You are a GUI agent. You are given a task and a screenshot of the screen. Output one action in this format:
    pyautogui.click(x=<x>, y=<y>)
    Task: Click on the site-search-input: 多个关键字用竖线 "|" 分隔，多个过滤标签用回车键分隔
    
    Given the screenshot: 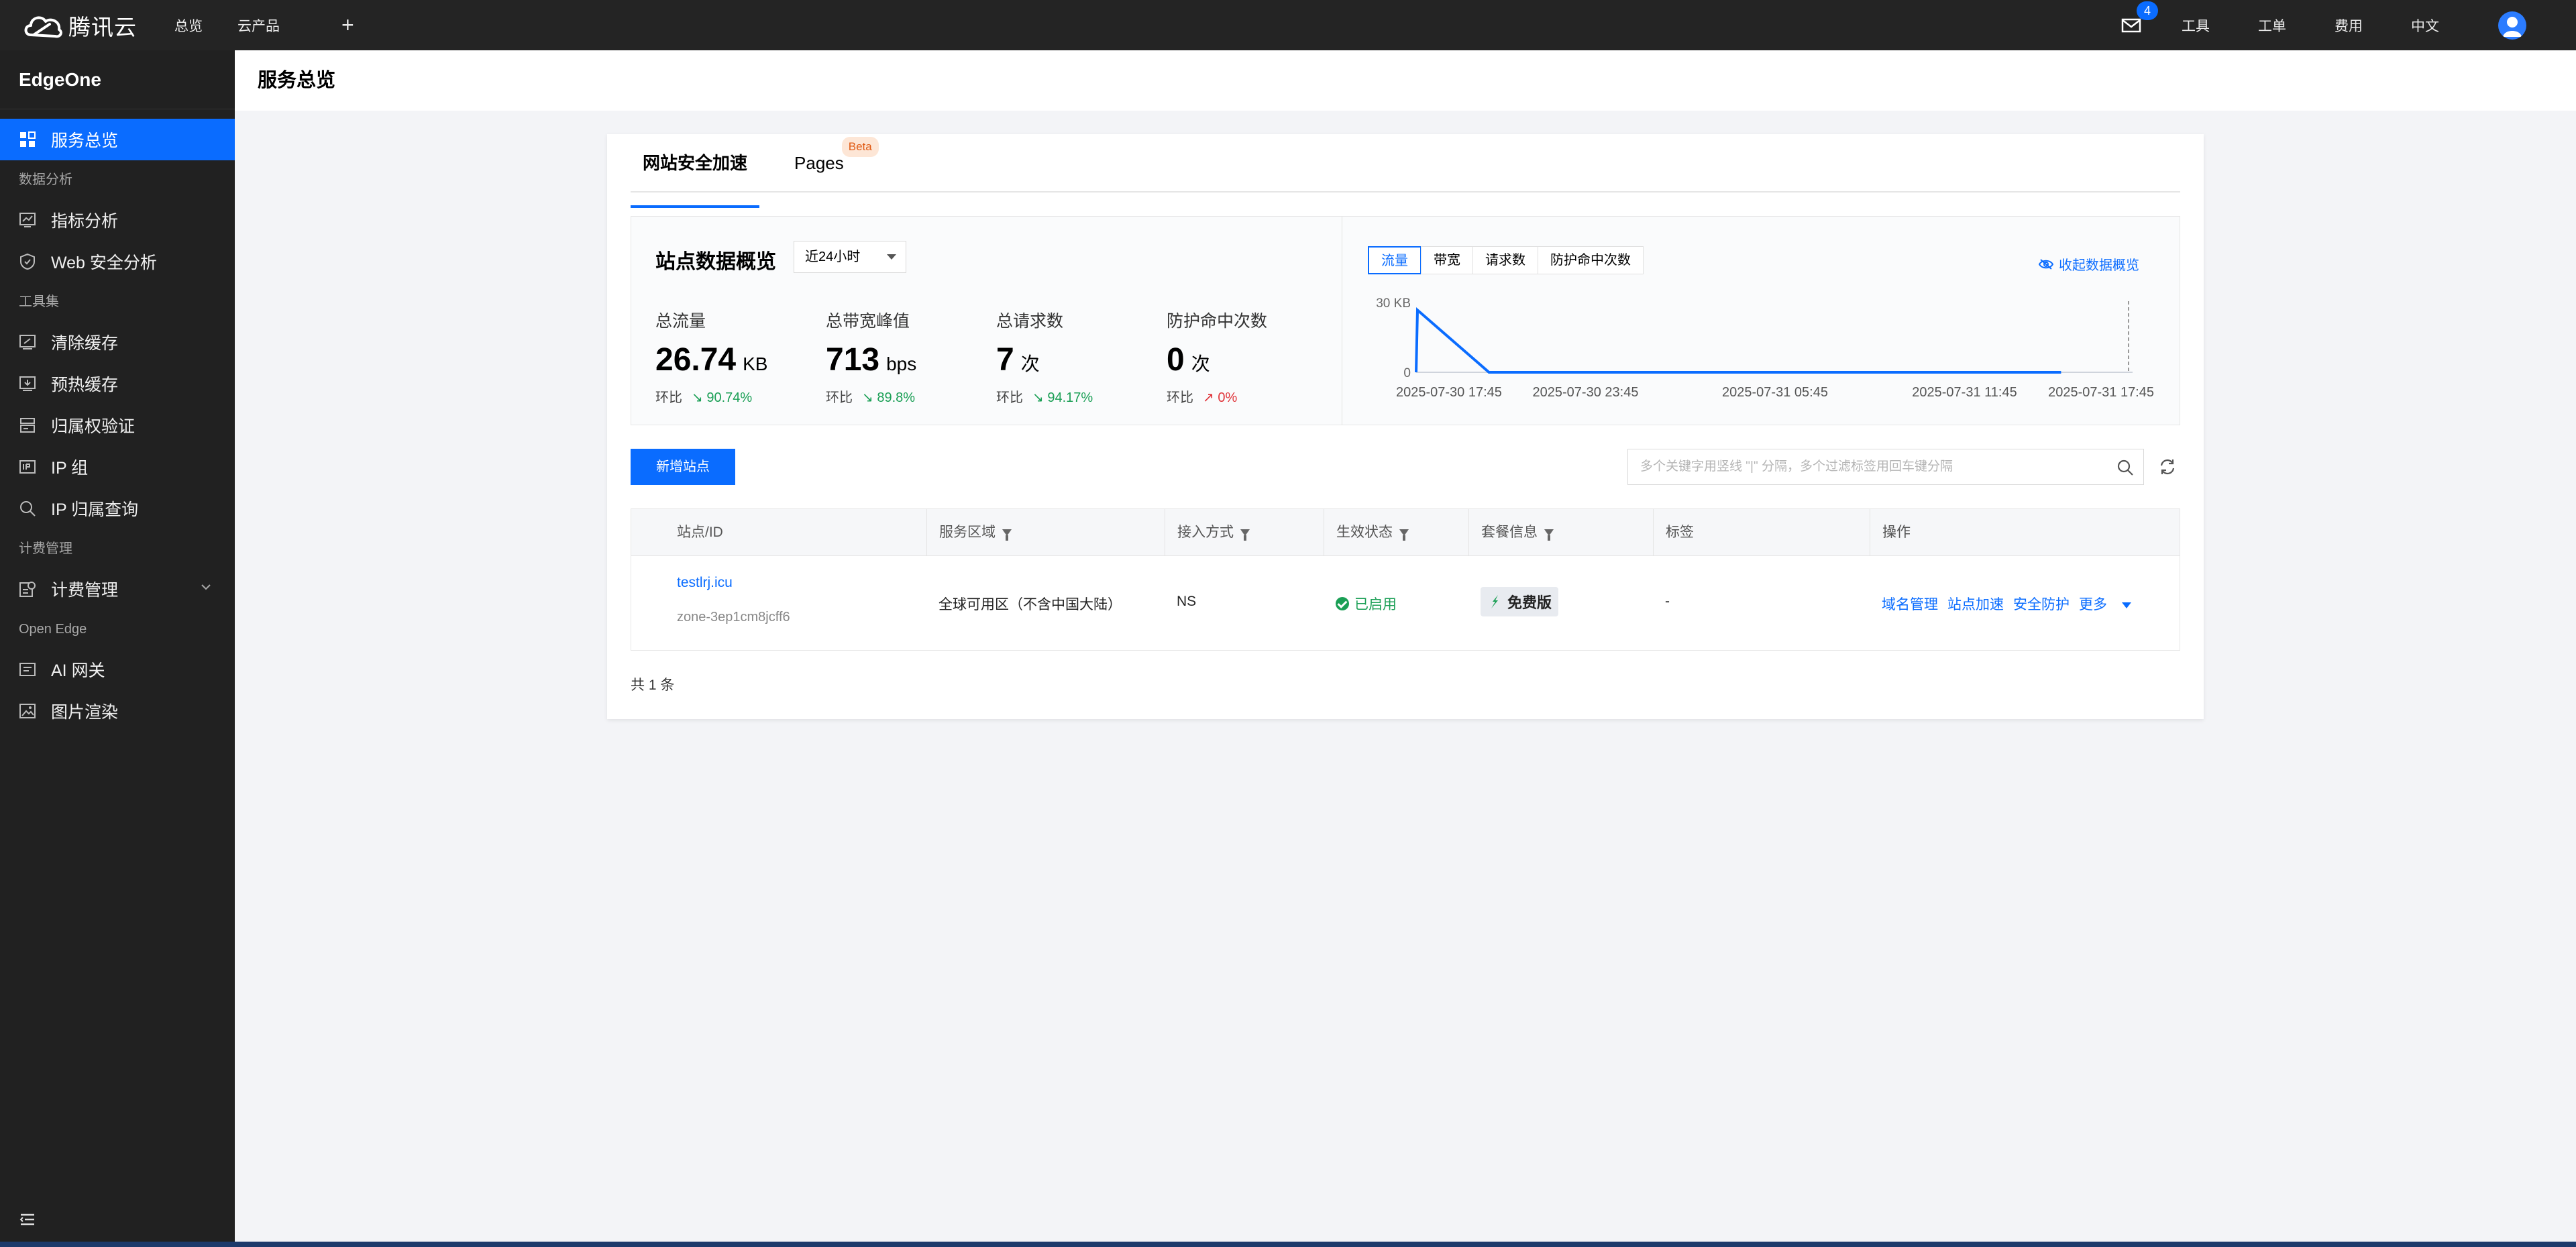 What is the action you would take?
    pyautogui.click(x=1885, y=467)
    